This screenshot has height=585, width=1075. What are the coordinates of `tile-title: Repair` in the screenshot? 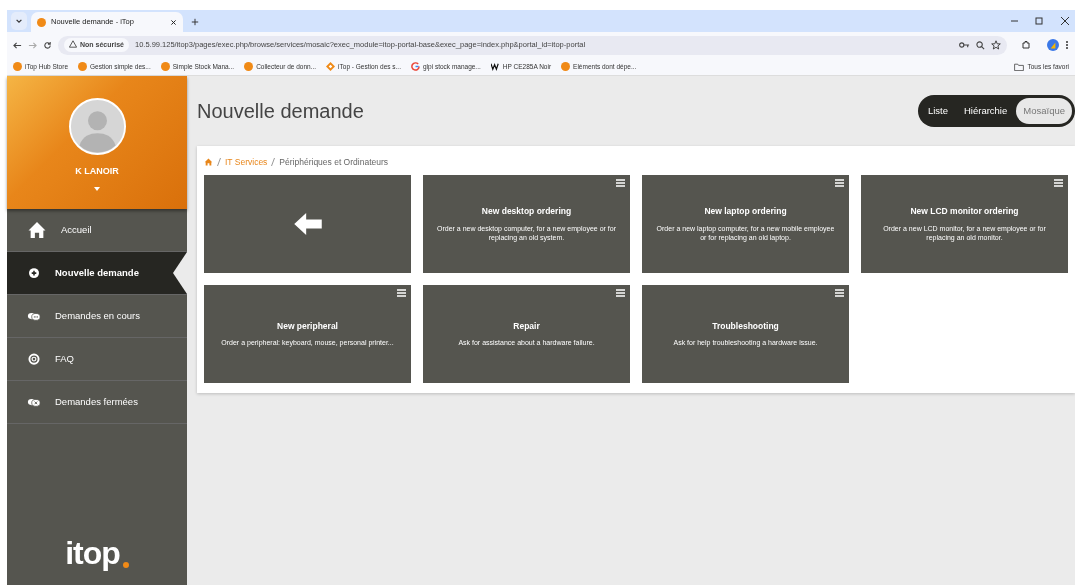 It's located at (526, 326).